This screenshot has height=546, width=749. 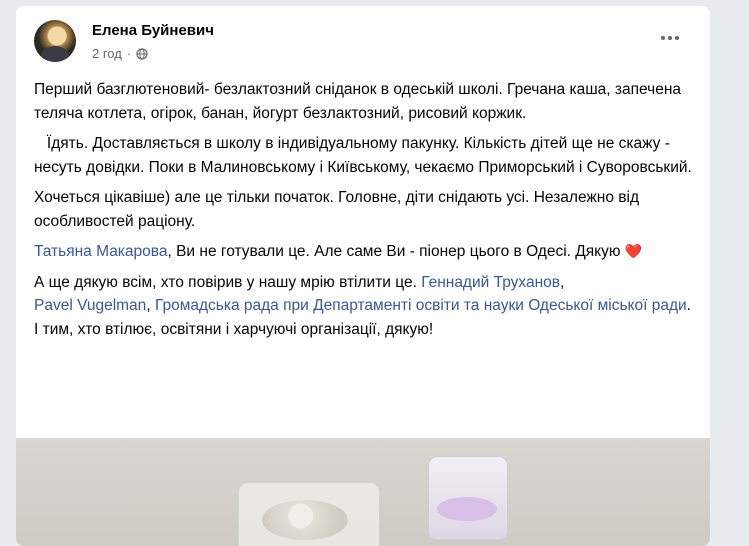 What do you see at coordinates (633, 251) in the screenshot?
I see `heart-icon: ❤️` at bounding box center [633, 251].